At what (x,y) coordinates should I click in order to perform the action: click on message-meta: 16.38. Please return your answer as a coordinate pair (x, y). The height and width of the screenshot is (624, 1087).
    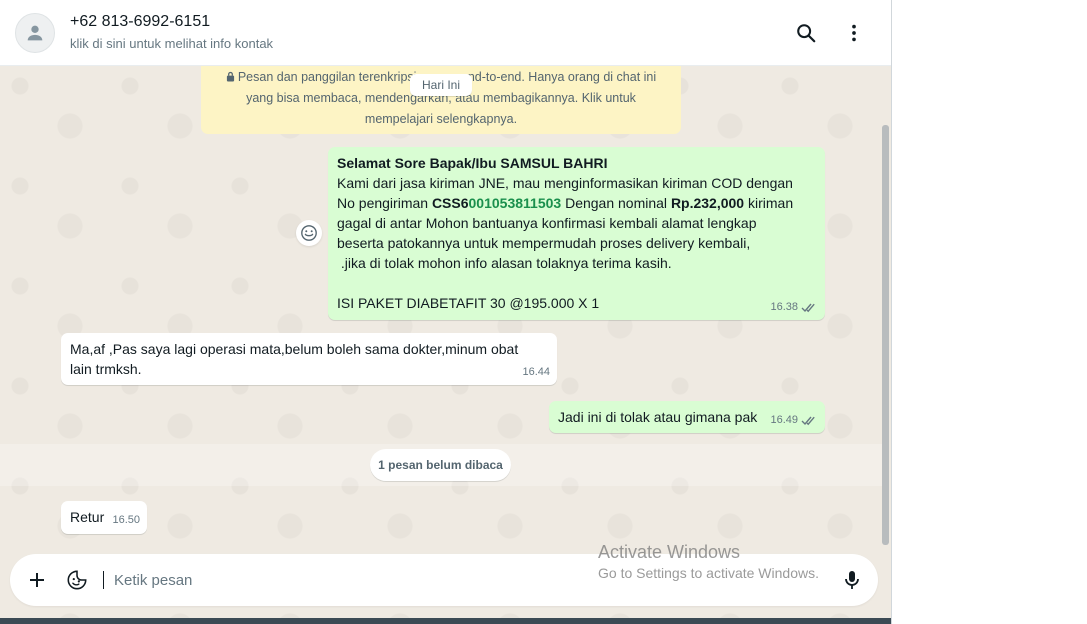
    Looking at the image, I should click on (793, 307).